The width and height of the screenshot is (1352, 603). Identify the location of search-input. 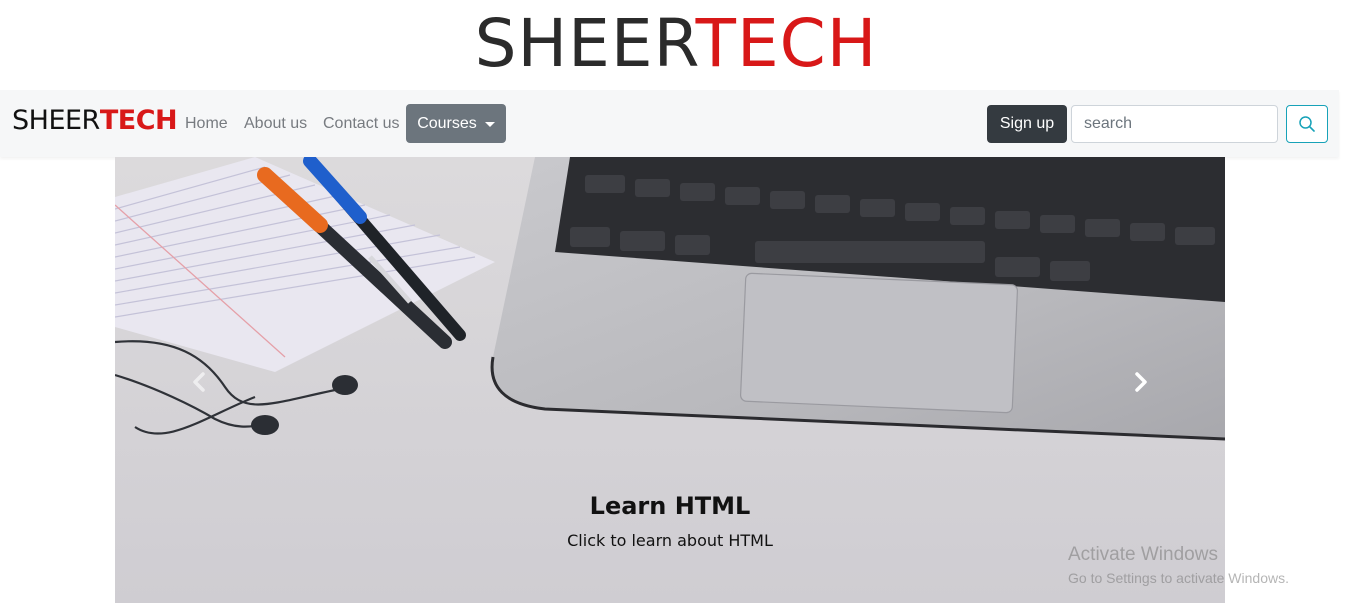
(1174, 124).